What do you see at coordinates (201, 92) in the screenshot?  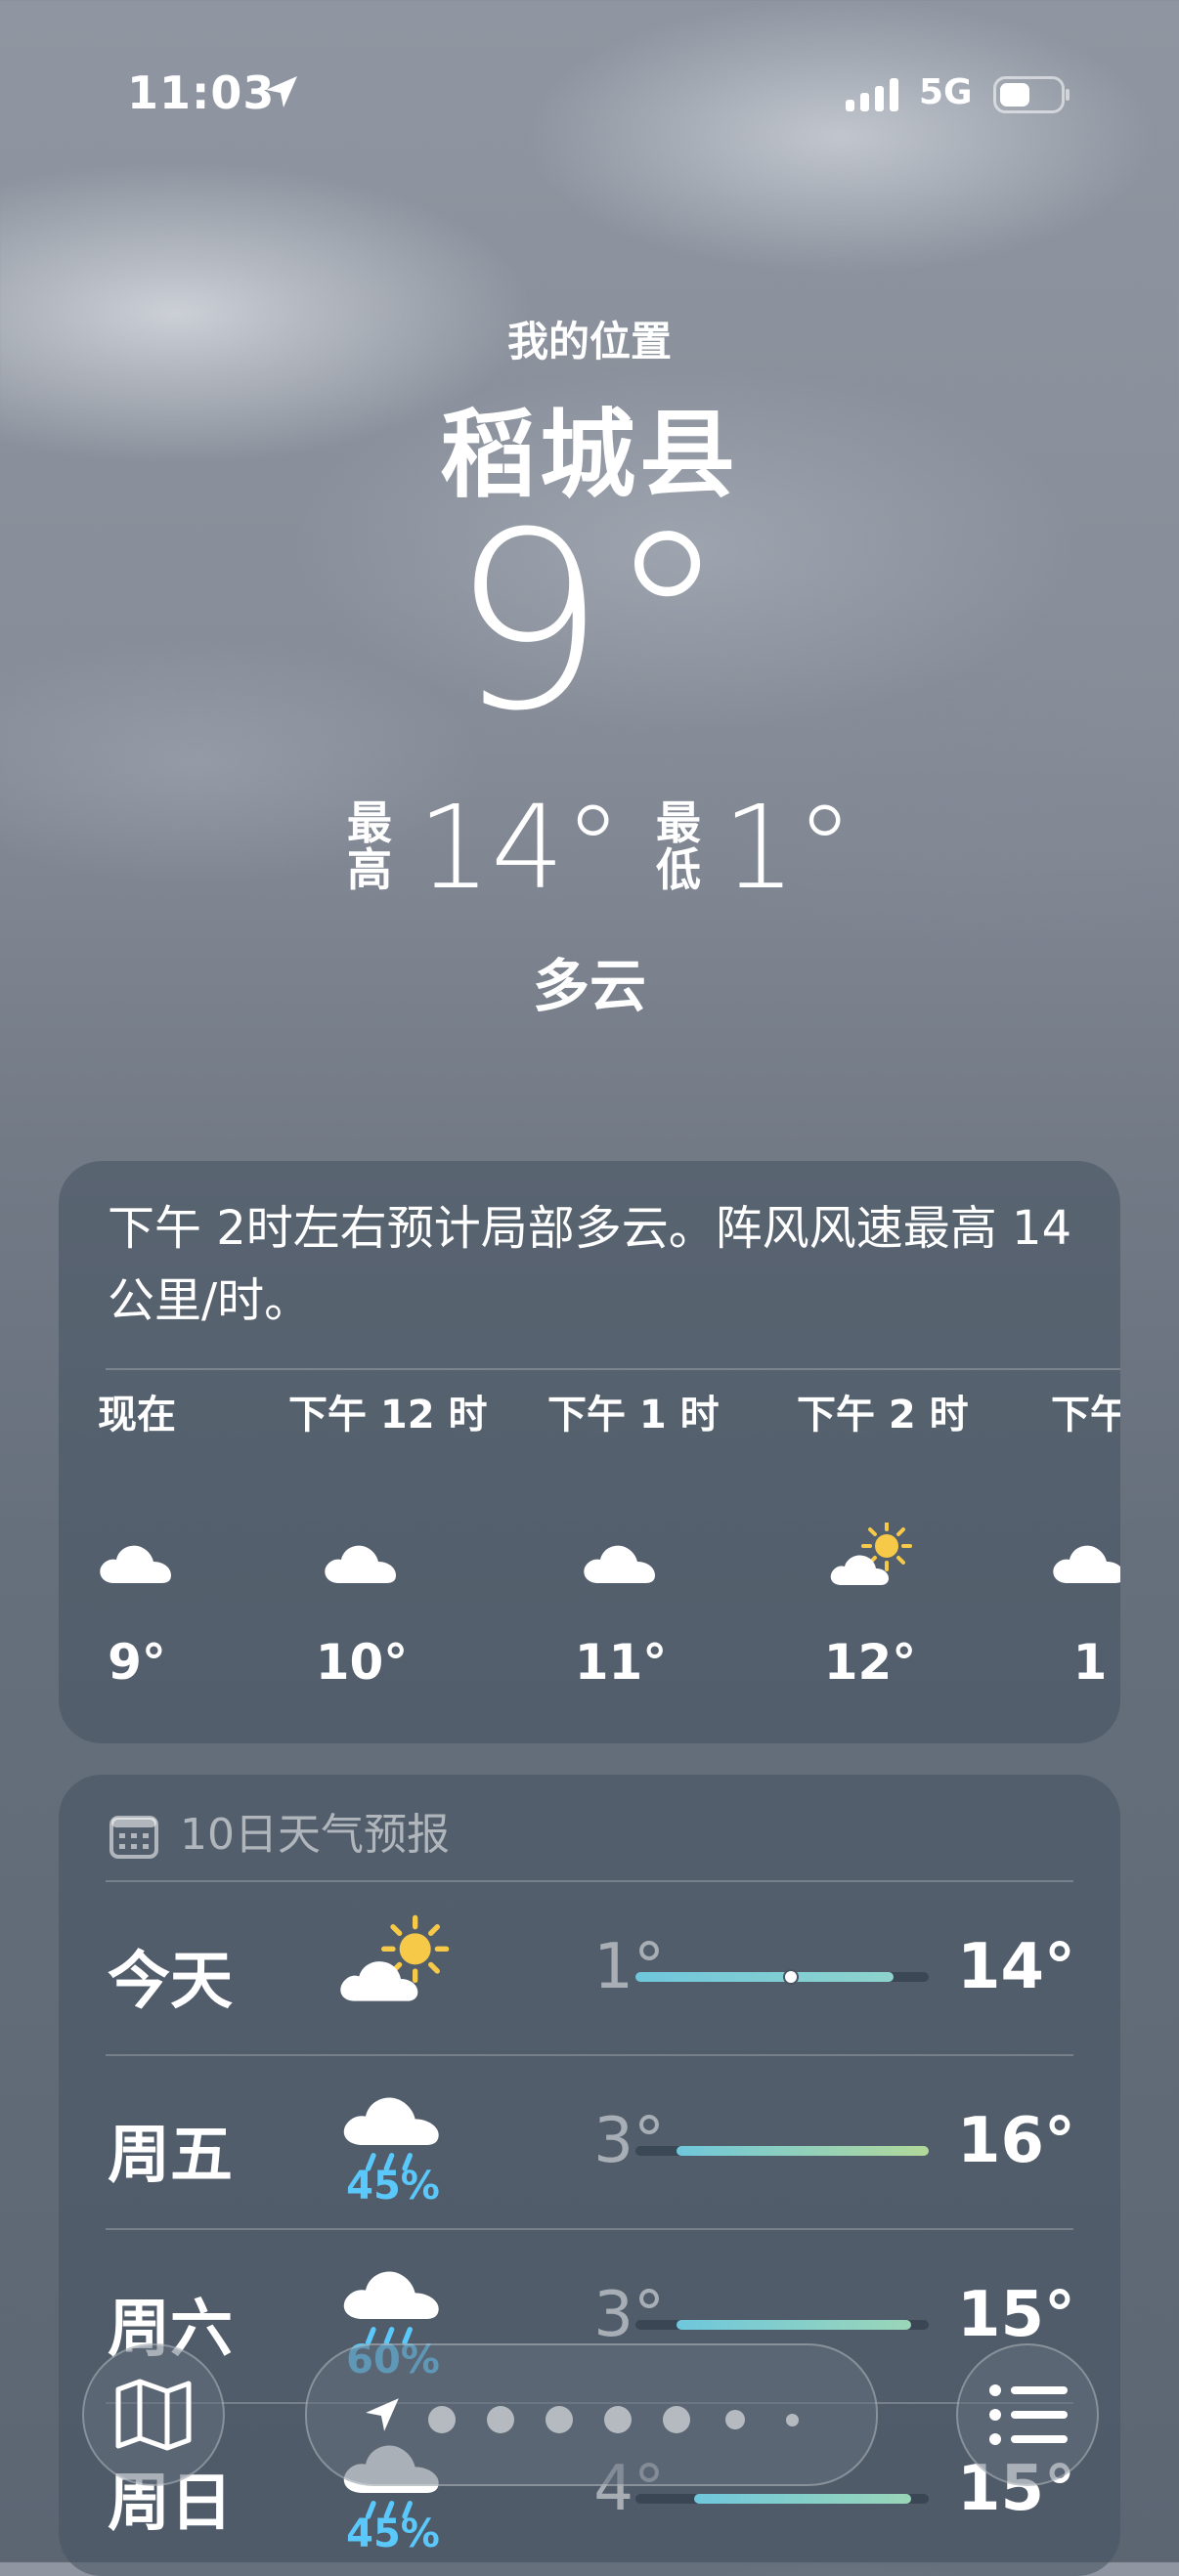 I see `status-time: 11:03` at bounding box center [201, 92].